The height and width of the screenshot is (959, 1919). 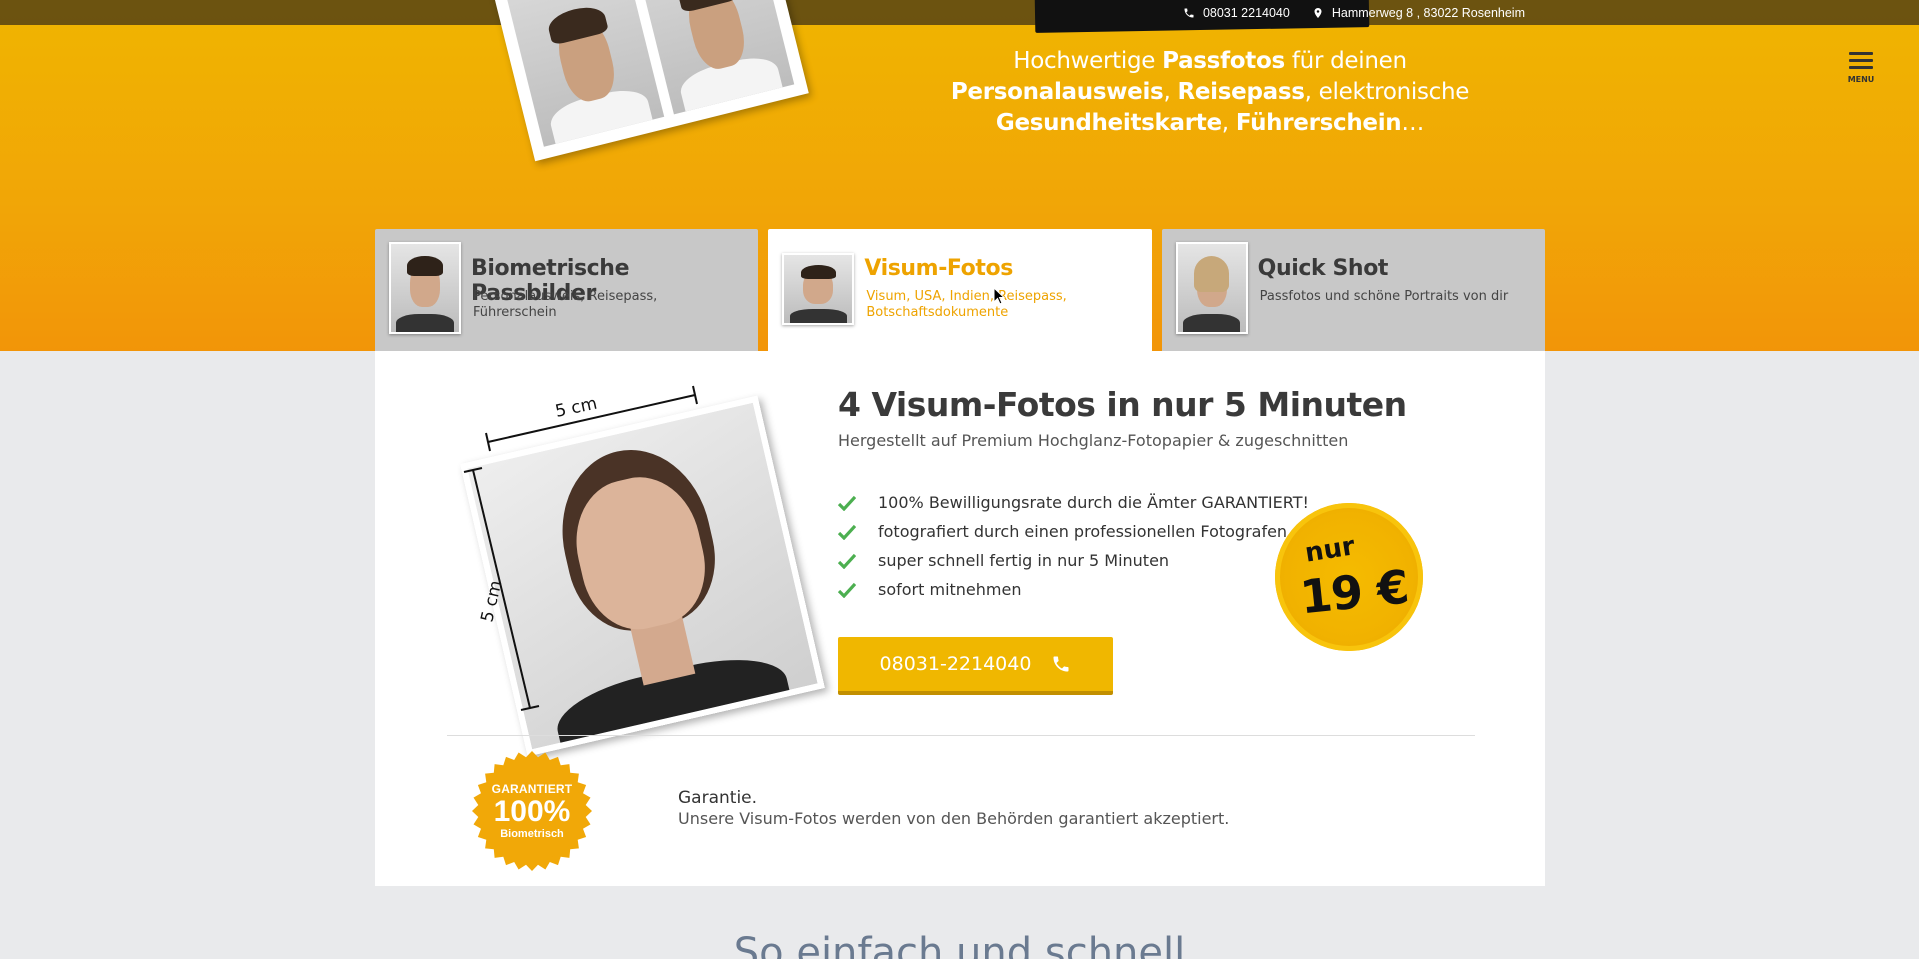 I want to click on dimension-lines: 5 cm 5 cm, so click(x=580, y=548).